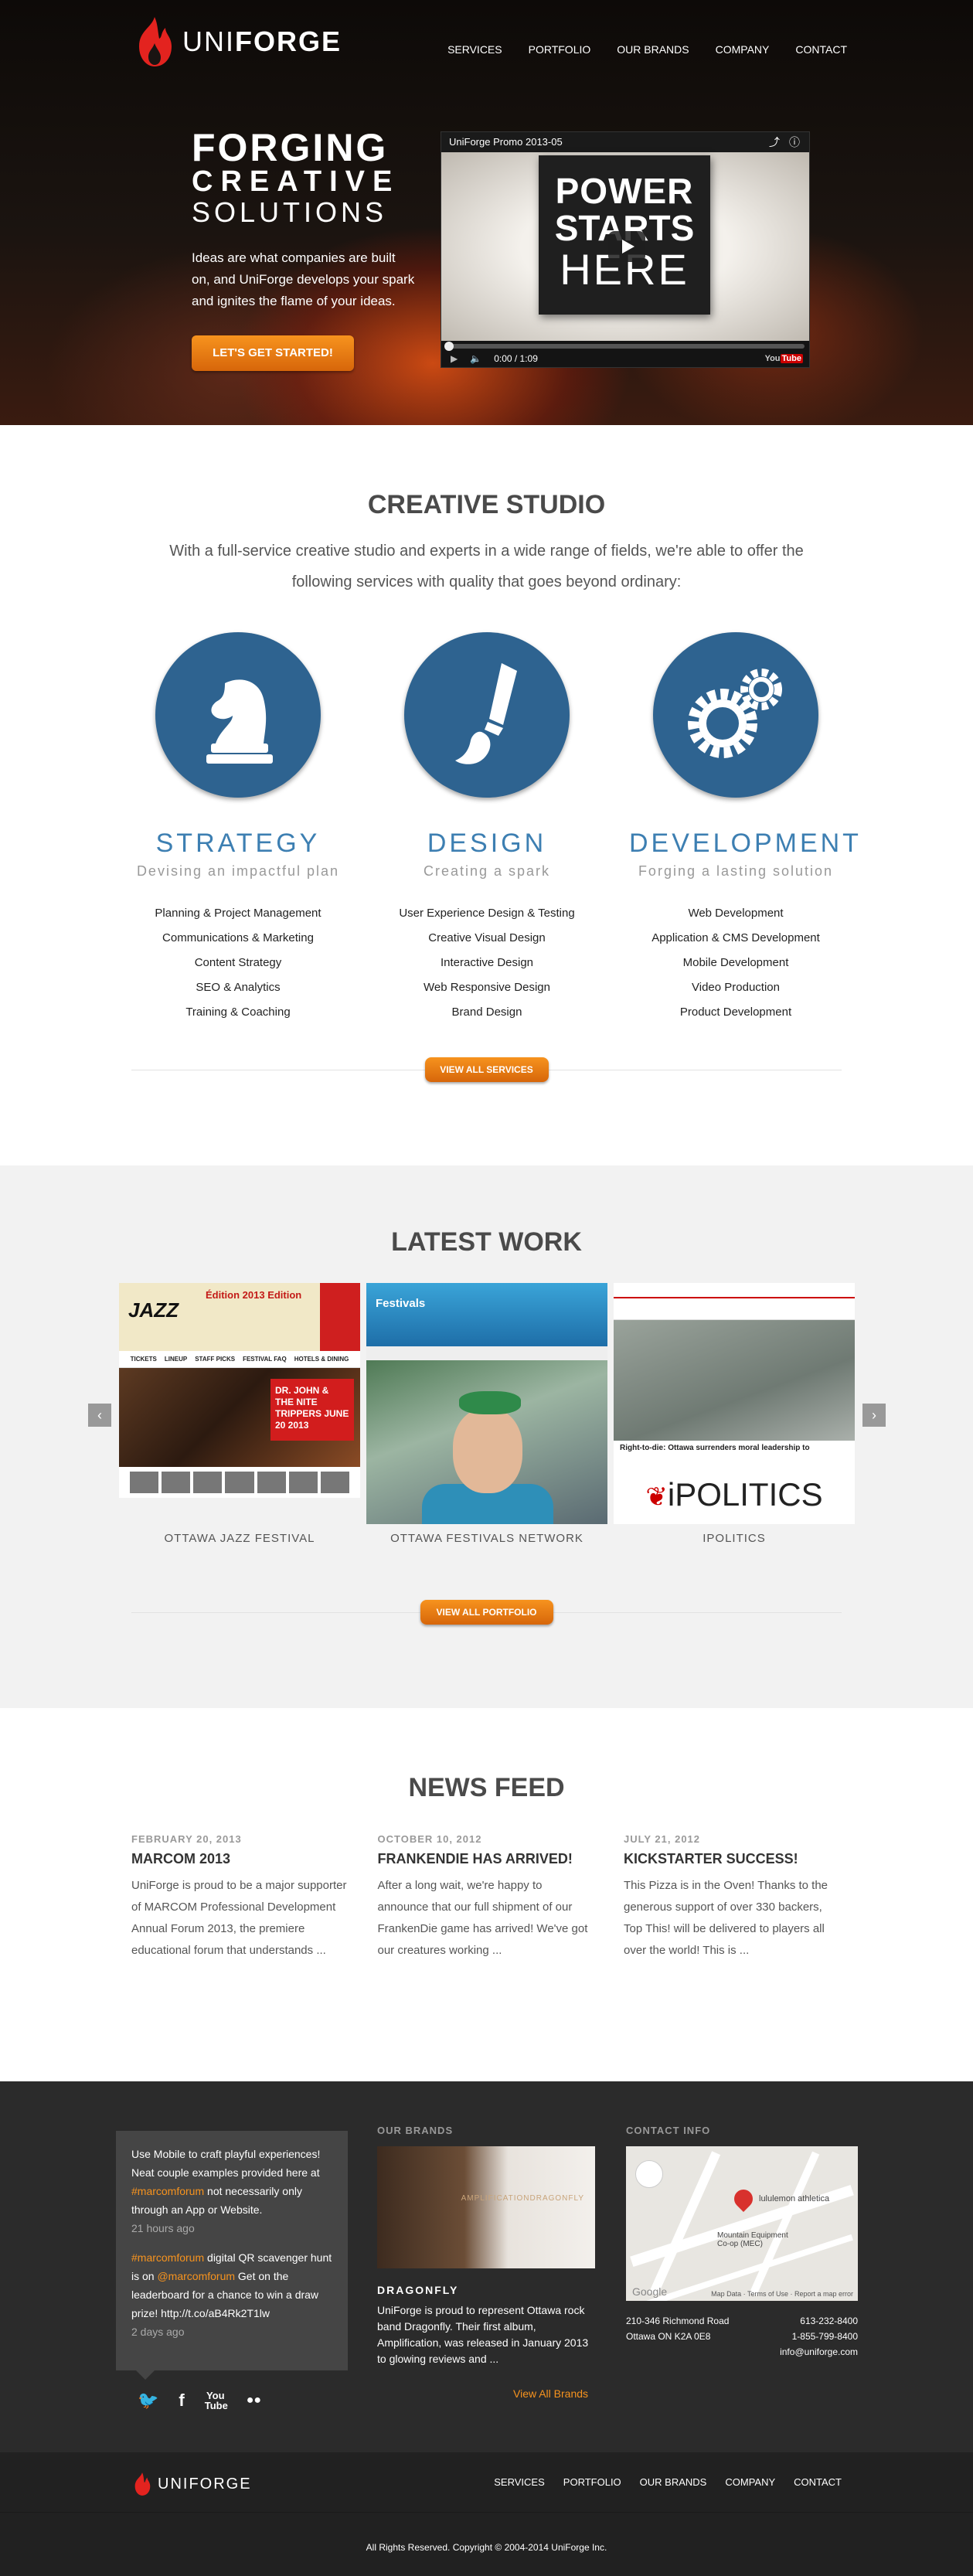 The height and width of the screenshot is (2576, 973). I want to click on video-progress, so click(625, 346).